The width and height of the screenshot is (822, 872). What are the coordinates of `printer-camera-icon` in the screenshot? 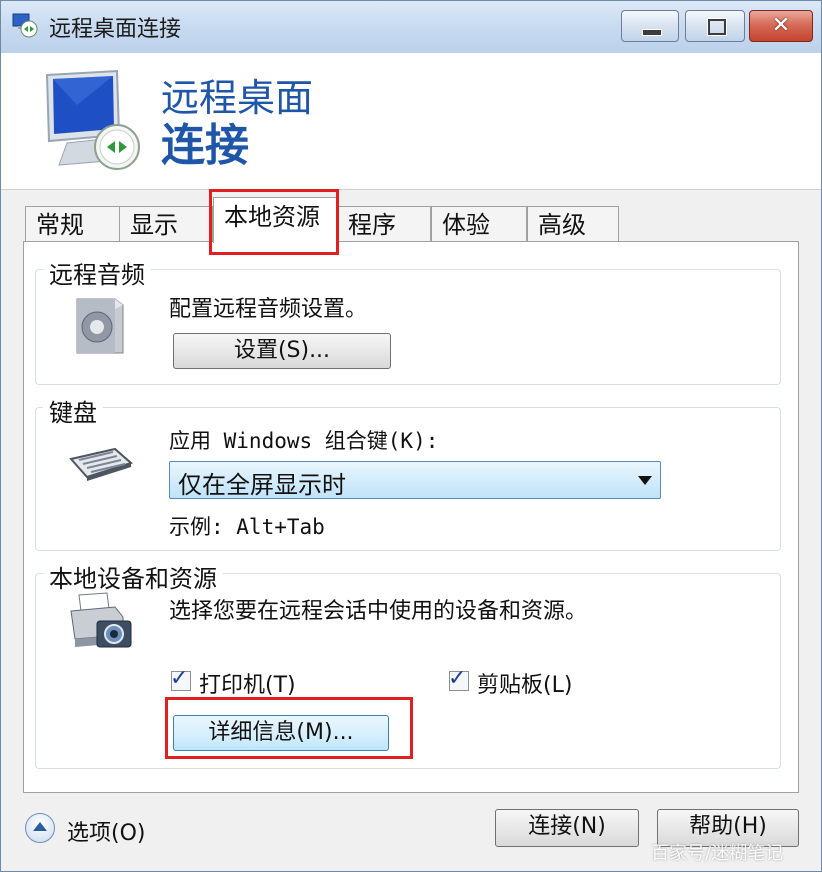 It's located at (101, 620).